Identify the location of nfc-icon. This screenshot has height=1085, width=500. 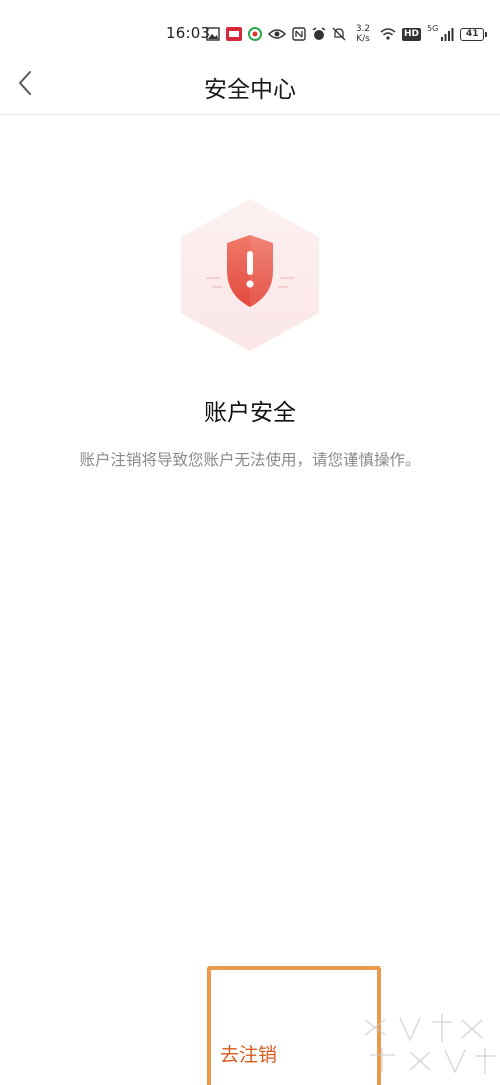
(299, 34).